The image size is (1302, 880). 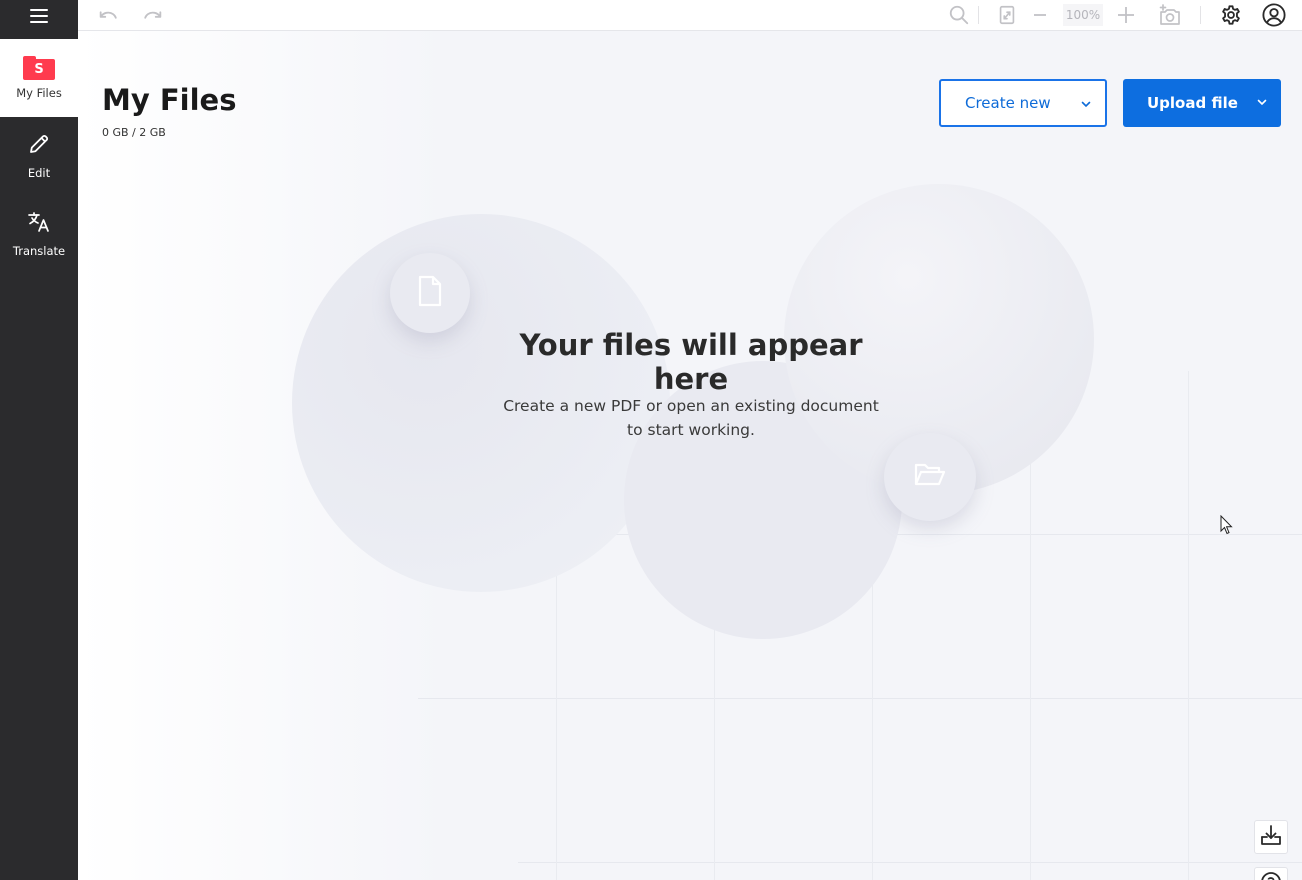 I want to click on menu-button, so click(x=39, y=15).